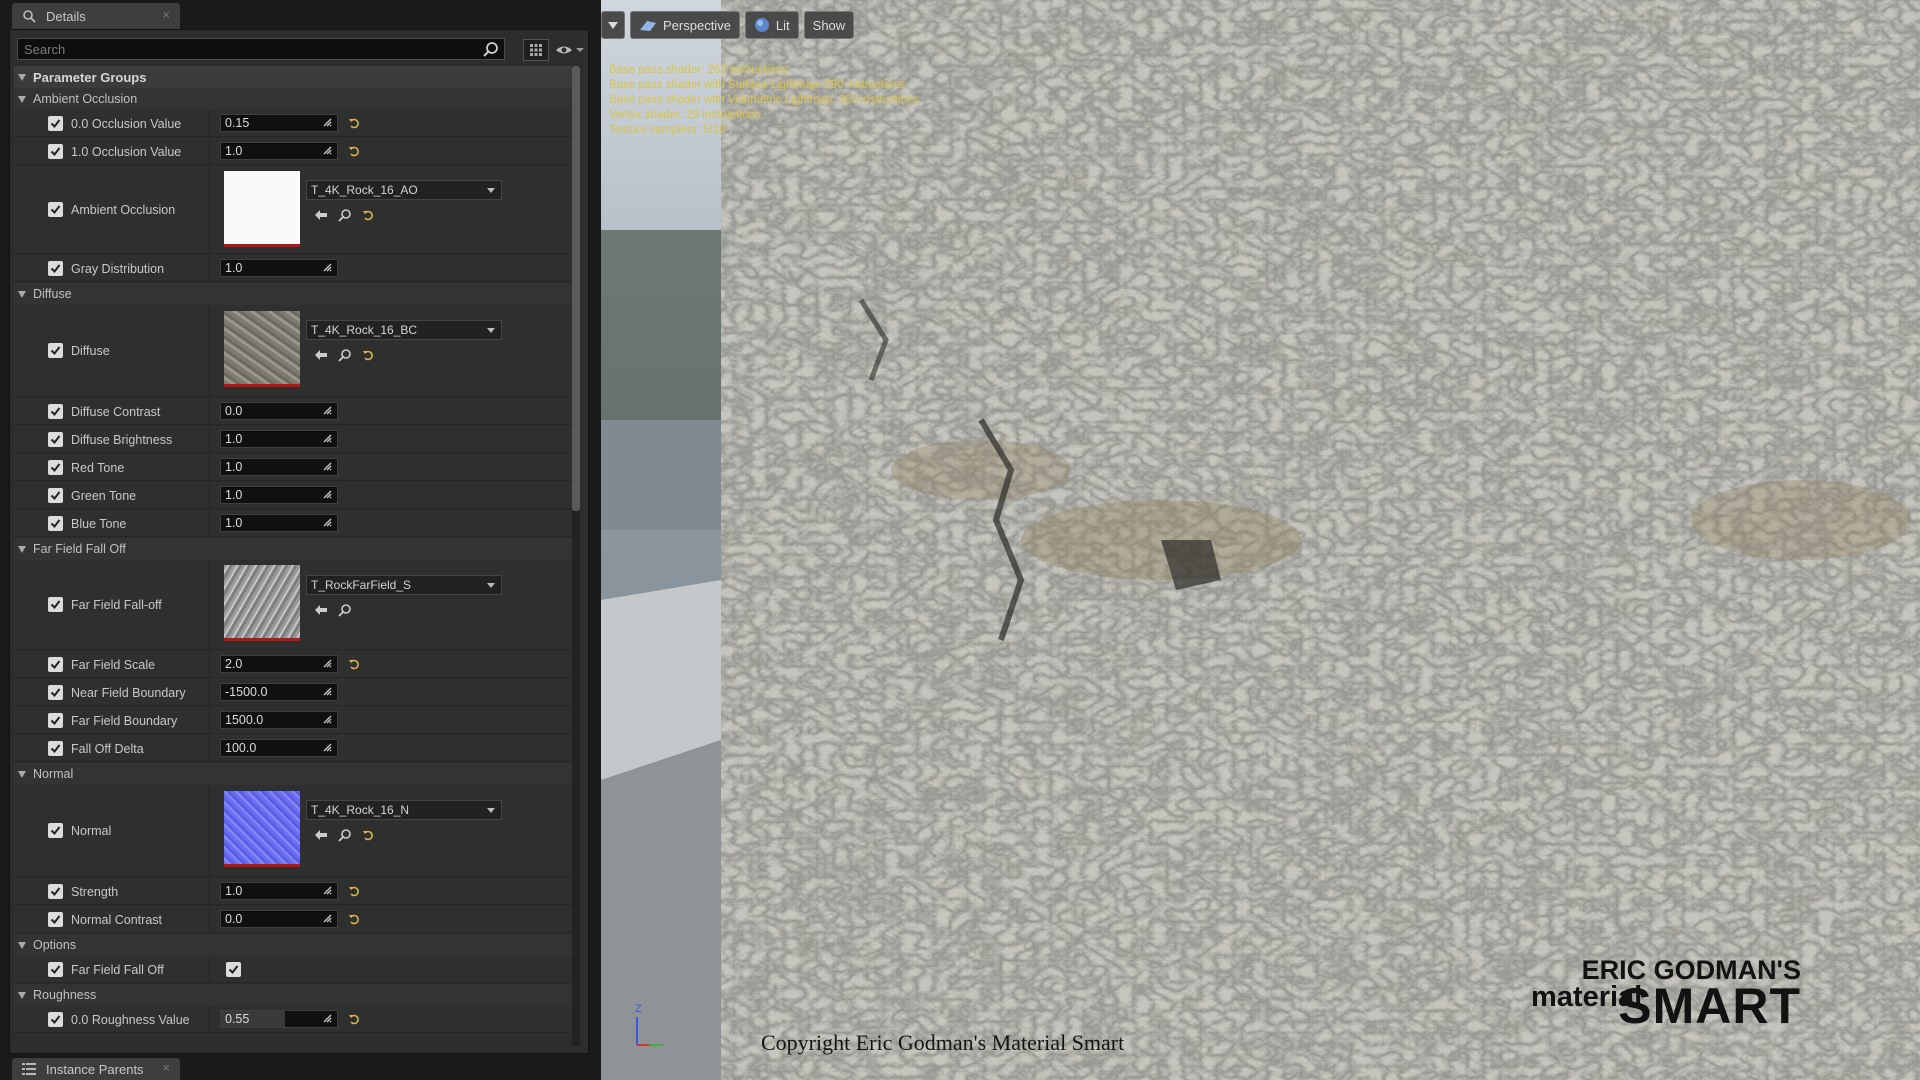 The width and height of the screenshot is (1920, 1080). I want to click on parameter-groups-header: Parameter Groups, so click(293, 77).